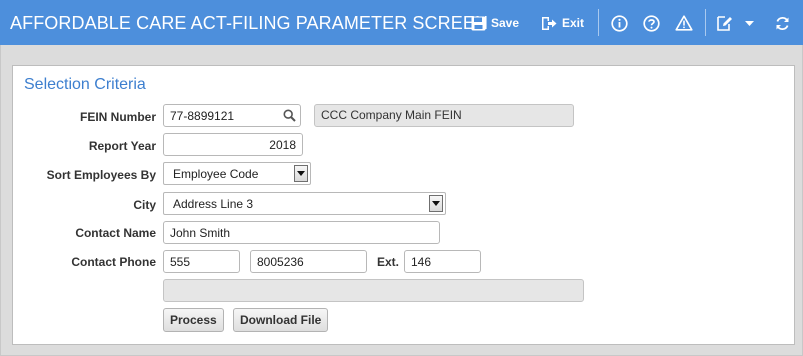 This screenshot has height=356, width=803. Describe the element at coordinates (505, 23) in the screenshot. I see `save-label: Save` at that location.